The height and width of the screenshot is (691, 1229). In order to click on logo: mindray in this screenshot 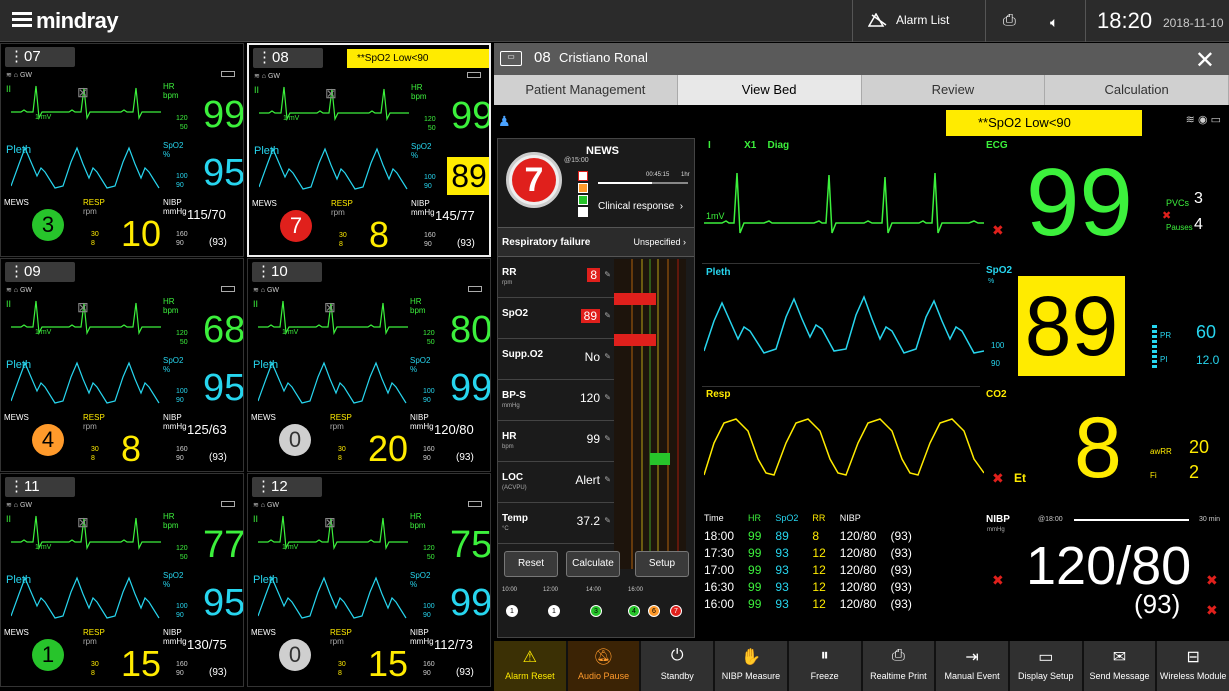, I will do `click(77, 20)`.